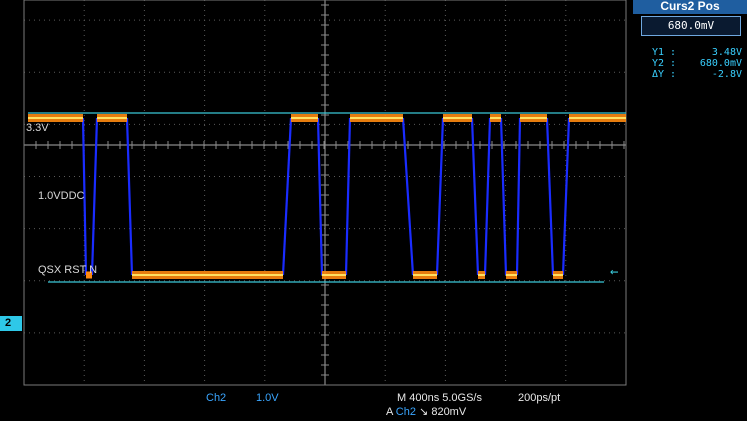 The width and height of the screenshot is (747, 421). Describe the element at coordinates (720, 63) in the screenshot. I see `readout-value: 680.0mV` at that location.